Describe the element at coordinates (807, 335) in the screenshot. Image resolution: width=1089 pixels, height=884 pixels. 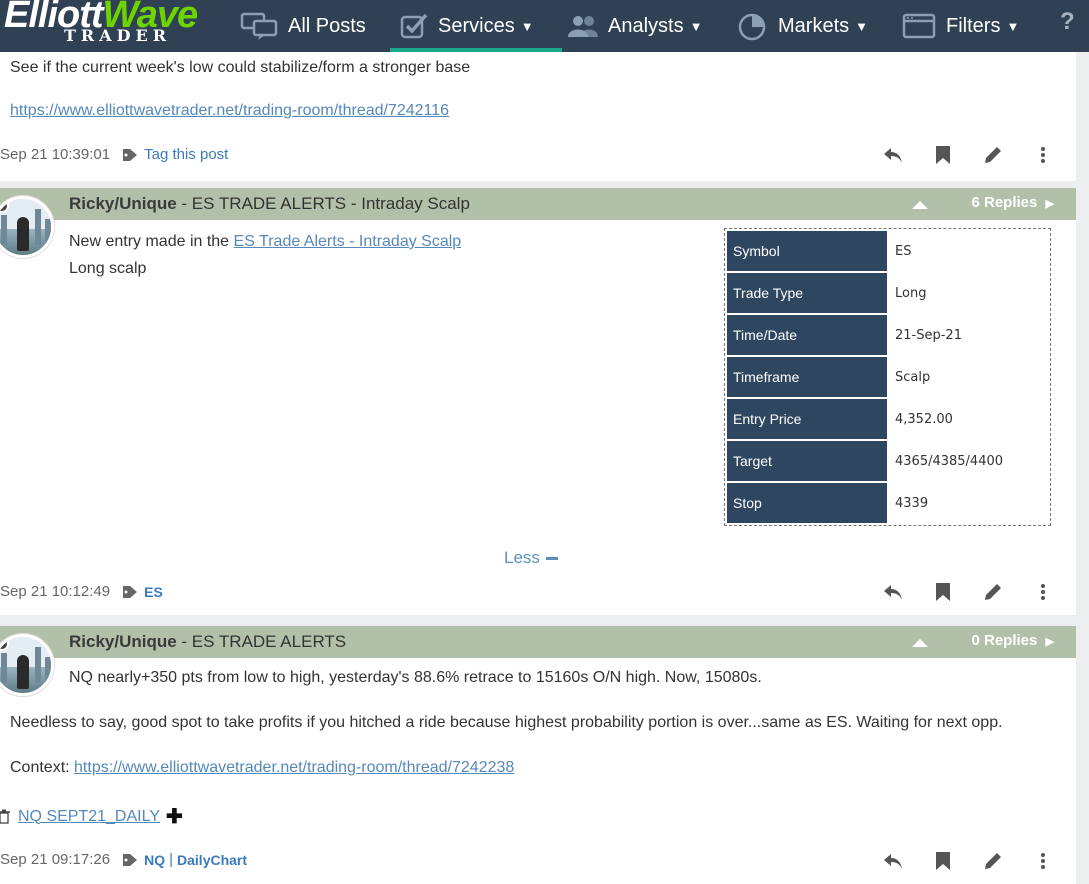
I see `trade-field-label: Time/Date` at that location.